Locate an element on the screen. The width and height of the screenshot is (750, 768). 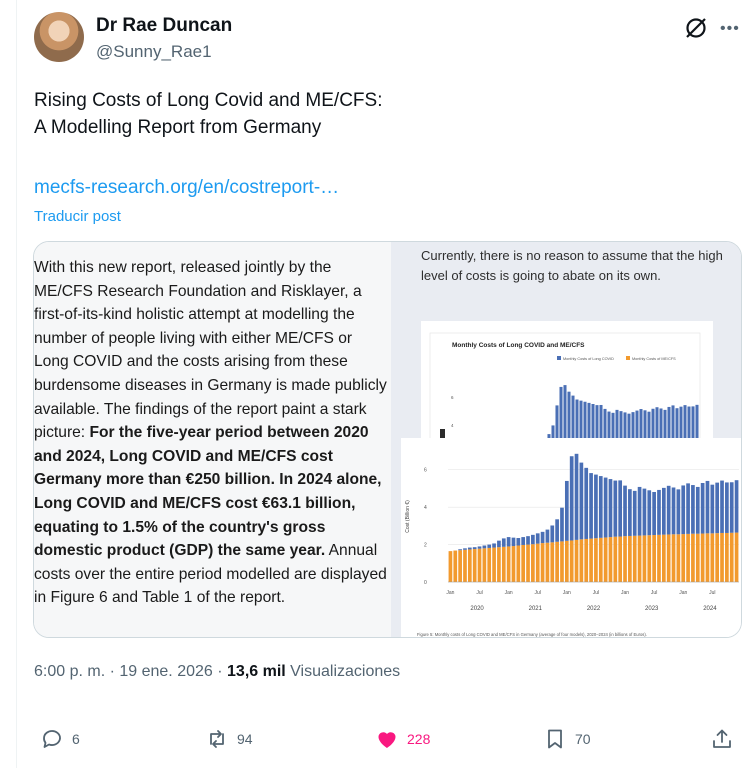
more-icon: ••• is located at coordinates (730, 29).